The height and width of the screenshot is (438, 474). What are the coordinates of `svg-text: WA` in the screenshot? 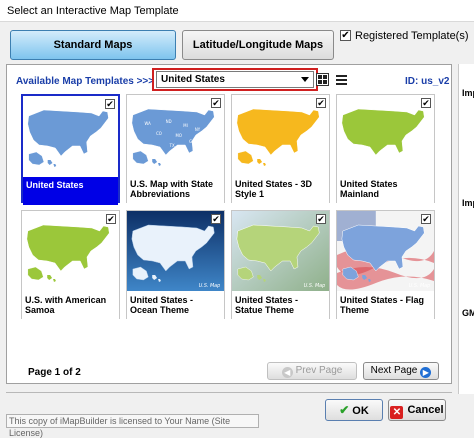 It's located at (147, 123).